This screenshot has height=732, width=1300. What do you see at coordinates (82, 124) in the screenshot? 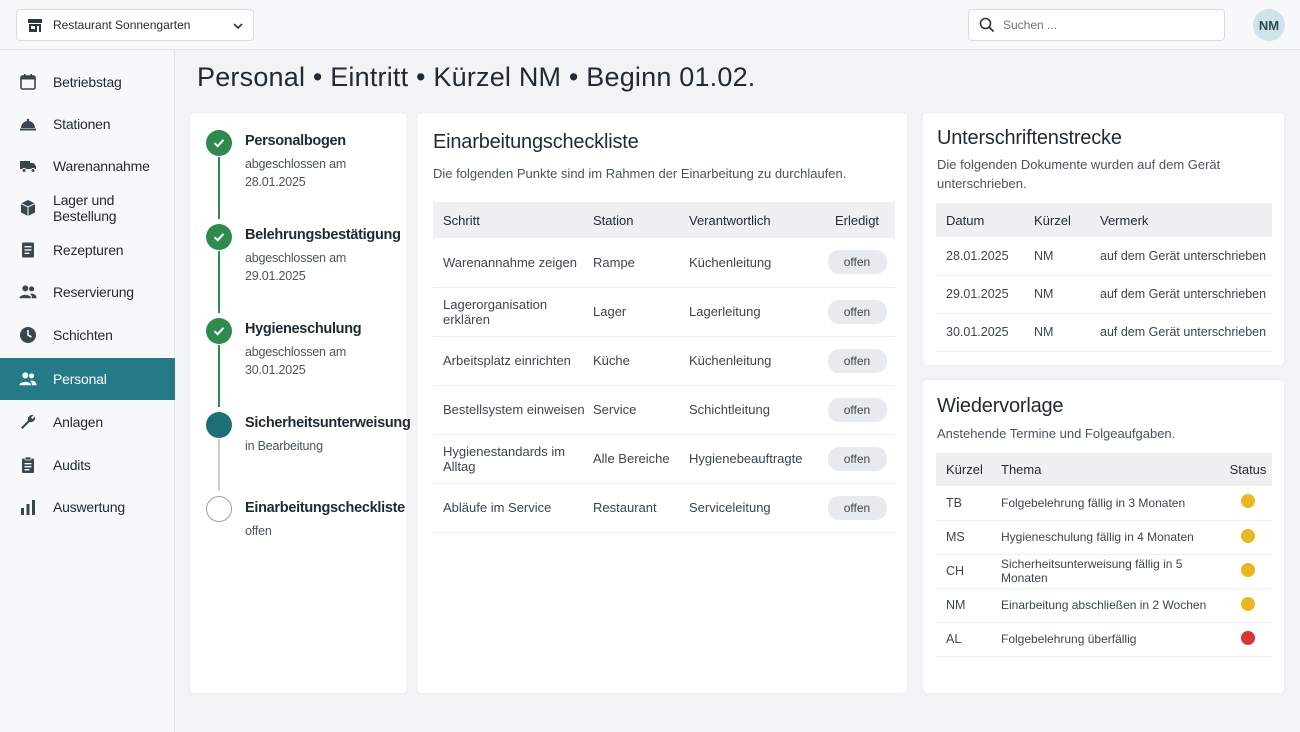
I see `sidebar-item-label: Stationen` at bounding box center [82, 124].